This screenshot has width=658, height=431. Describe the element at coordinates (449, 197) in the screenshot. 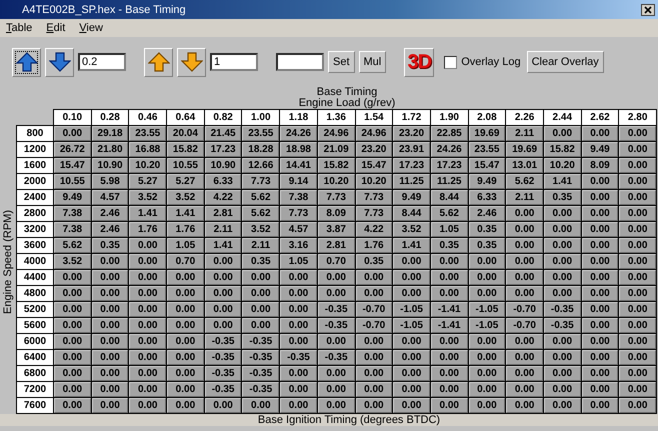

I see `table-cell: 8.44` at that location.